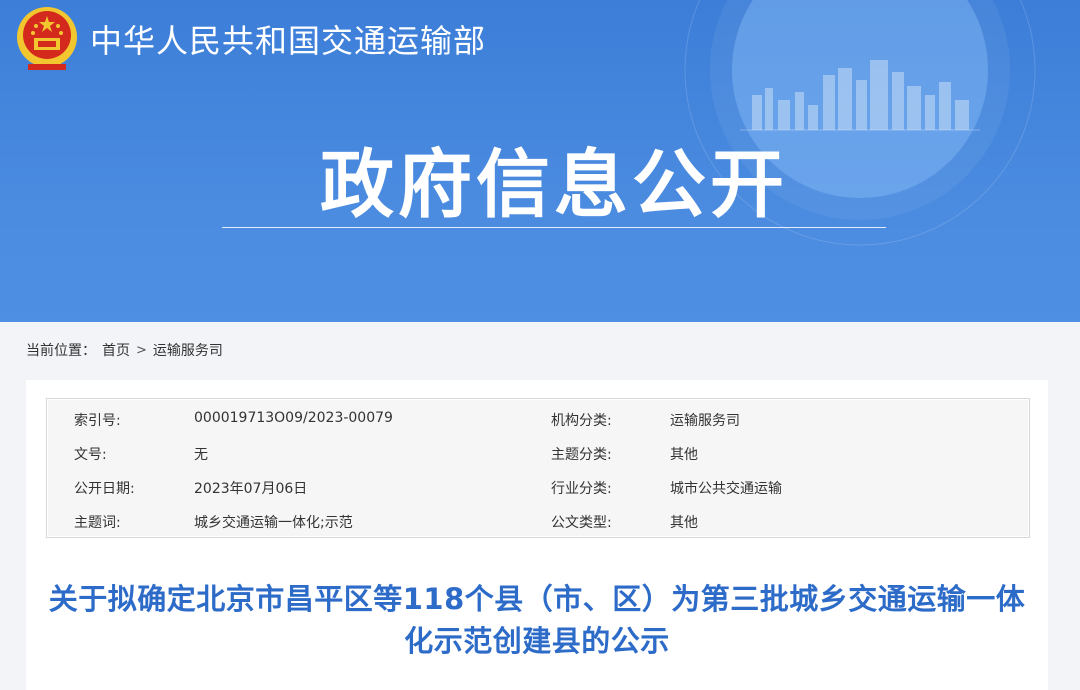  I want to click on metadata-value: 2023年07月06日, so click(251, 489).